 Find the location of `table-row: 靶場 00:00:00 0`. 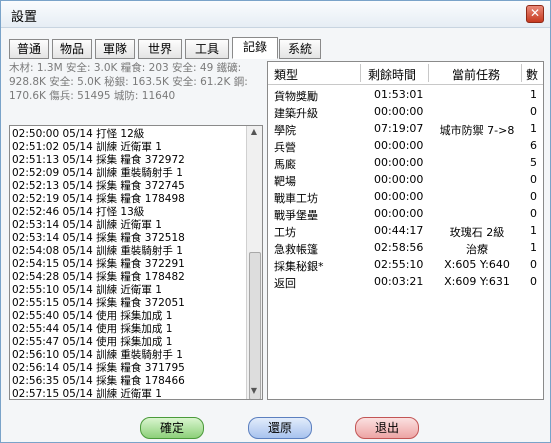

table-row: 靶場 00:00:00 0 is located at coordinates (405, 180).